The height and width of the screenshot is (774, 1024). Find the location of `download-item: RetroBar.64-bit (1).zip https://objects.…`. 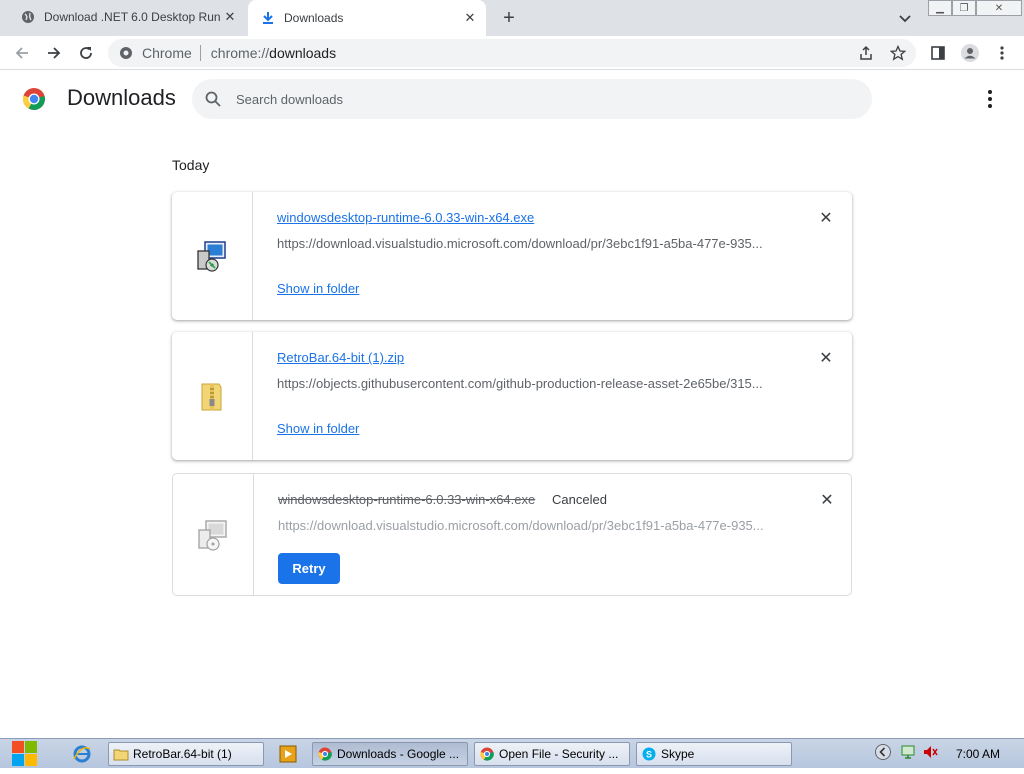

download-item: RetroBar.64-bit (1).zip https://objects.… is located at coordinates (512, 396).